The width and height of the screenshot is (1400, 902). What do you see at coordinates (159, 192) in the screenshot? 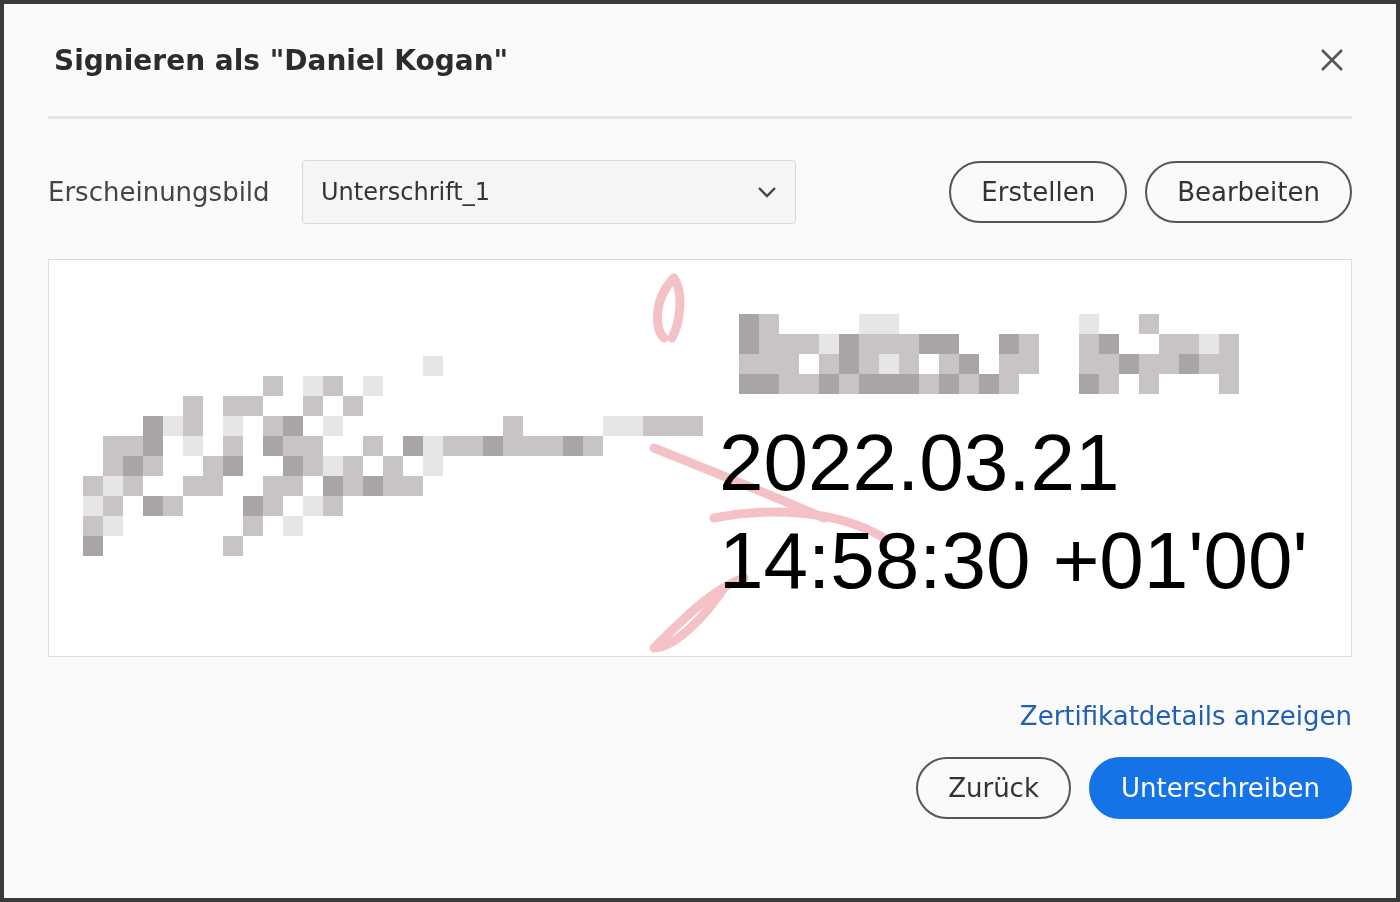
I see `appearance-label: Erscheinungsbild` at bounding box center [159, 192].